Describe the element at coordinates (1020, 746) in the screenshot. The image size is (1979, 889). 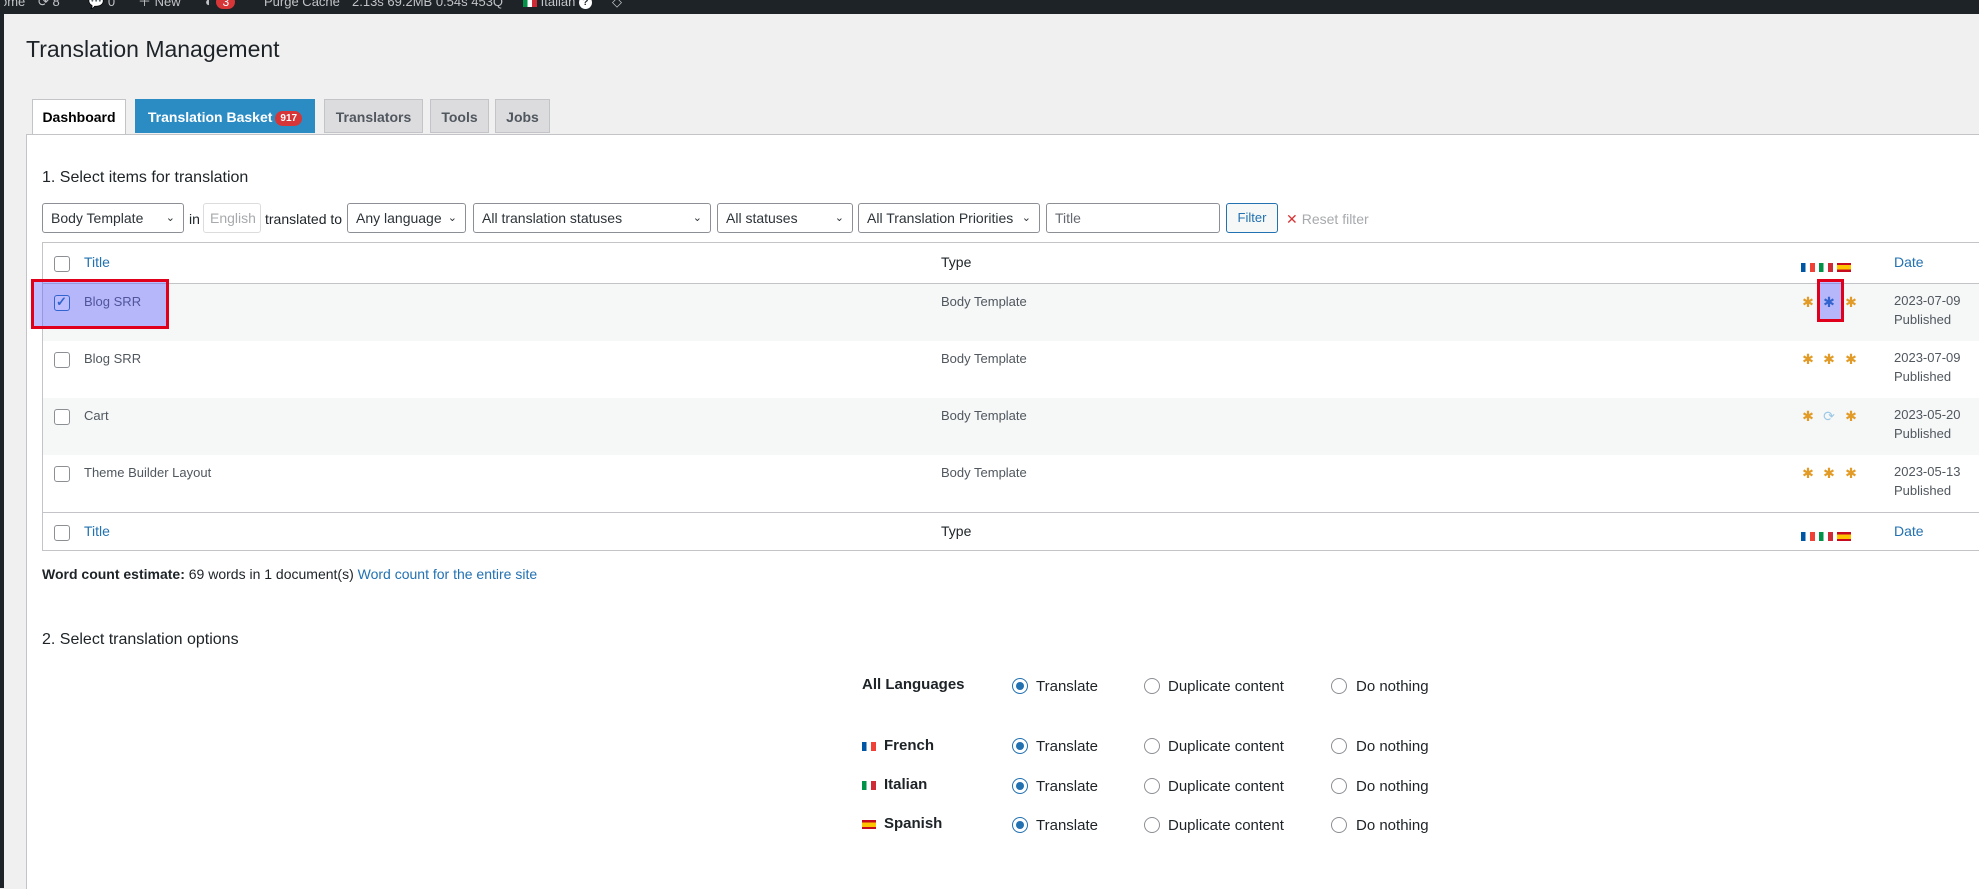
I see `french-translate-radio` at that location.